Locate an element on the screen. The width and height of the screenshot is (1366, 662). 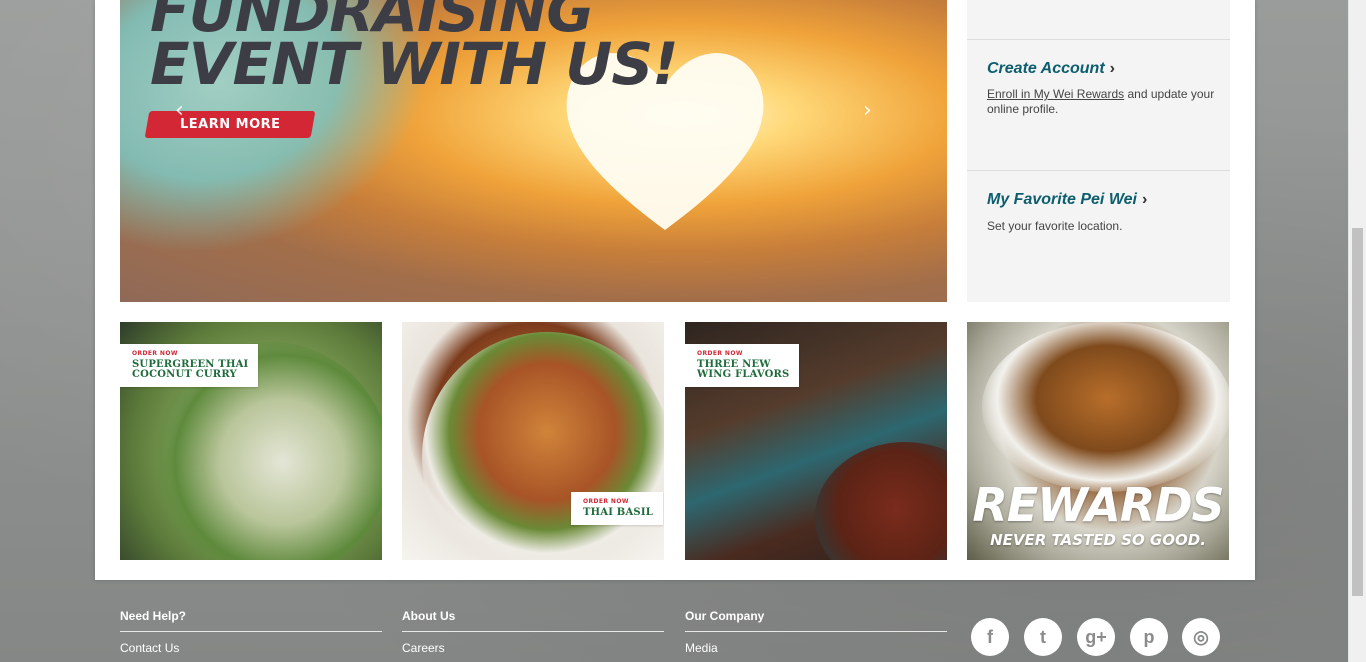
google-plus-icon: g+ is located at coordinates (1096, 637).